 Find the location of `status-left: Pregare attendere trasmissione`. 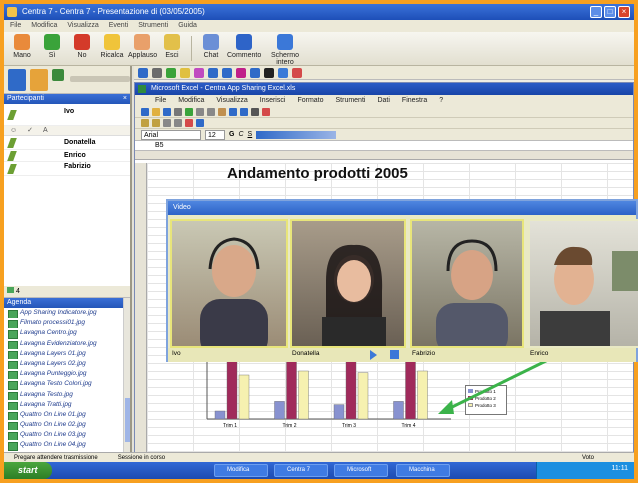

status-left: Pregare attendere trasmissione is located at coordinates (56, 458).